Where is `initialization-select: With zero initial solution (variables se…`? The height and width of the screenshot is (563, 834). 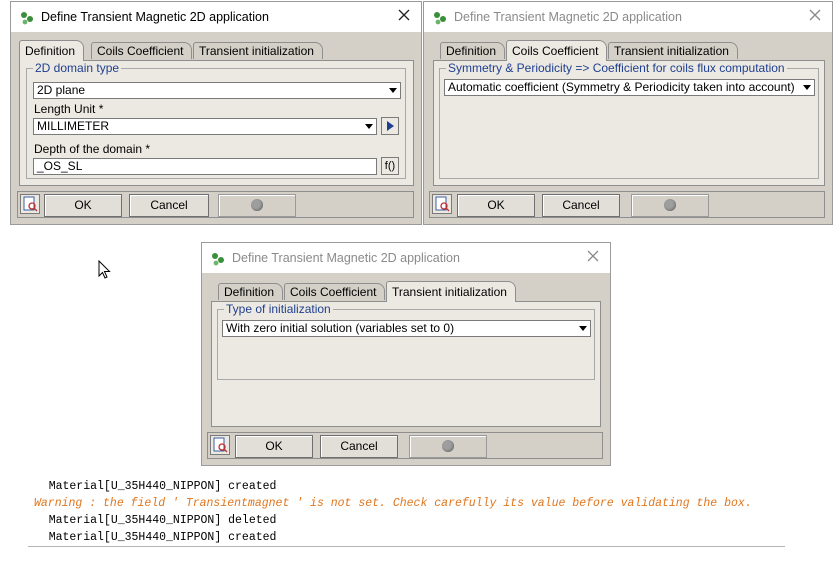
initialization-select: With zero initial solution (variables se… is located at coordinates (406, 328).